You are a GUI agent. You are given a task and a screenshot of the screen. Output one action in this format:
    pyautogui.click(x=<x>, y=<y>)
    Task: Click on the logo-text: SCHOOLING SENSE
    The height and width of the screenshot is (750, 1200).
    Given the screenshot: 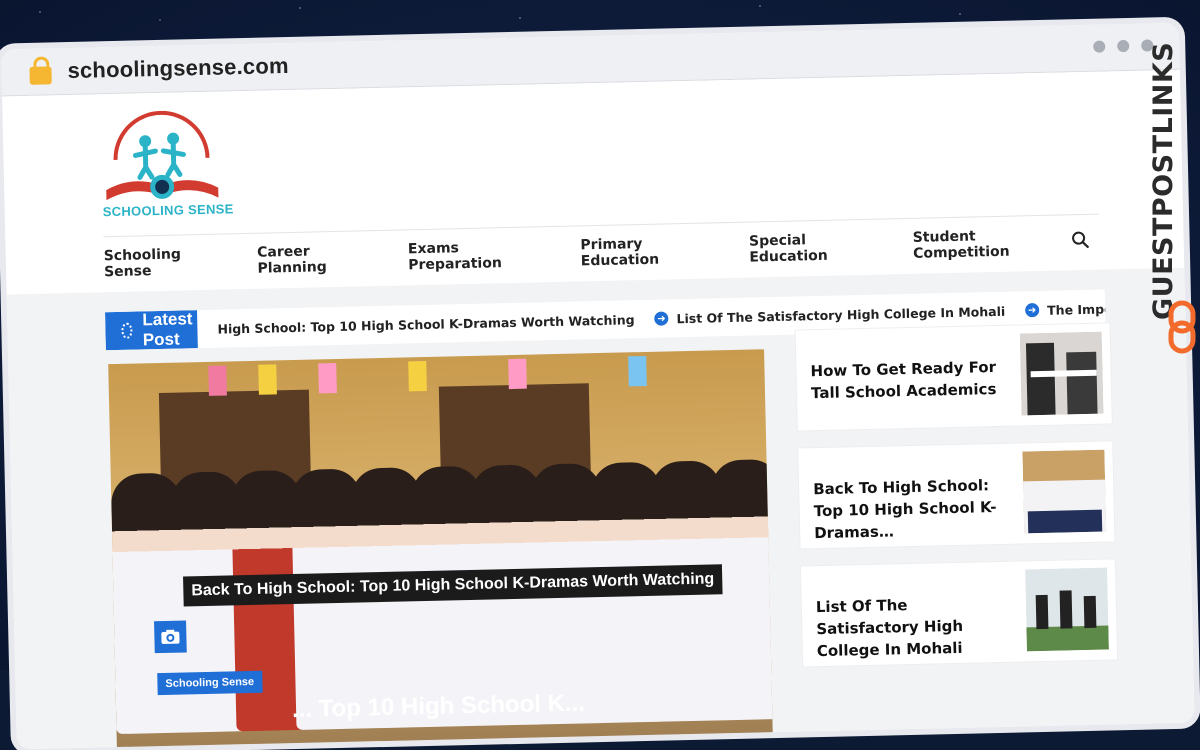 What is the action you would take?
    pyautogui.click(x=168, y=210)
    